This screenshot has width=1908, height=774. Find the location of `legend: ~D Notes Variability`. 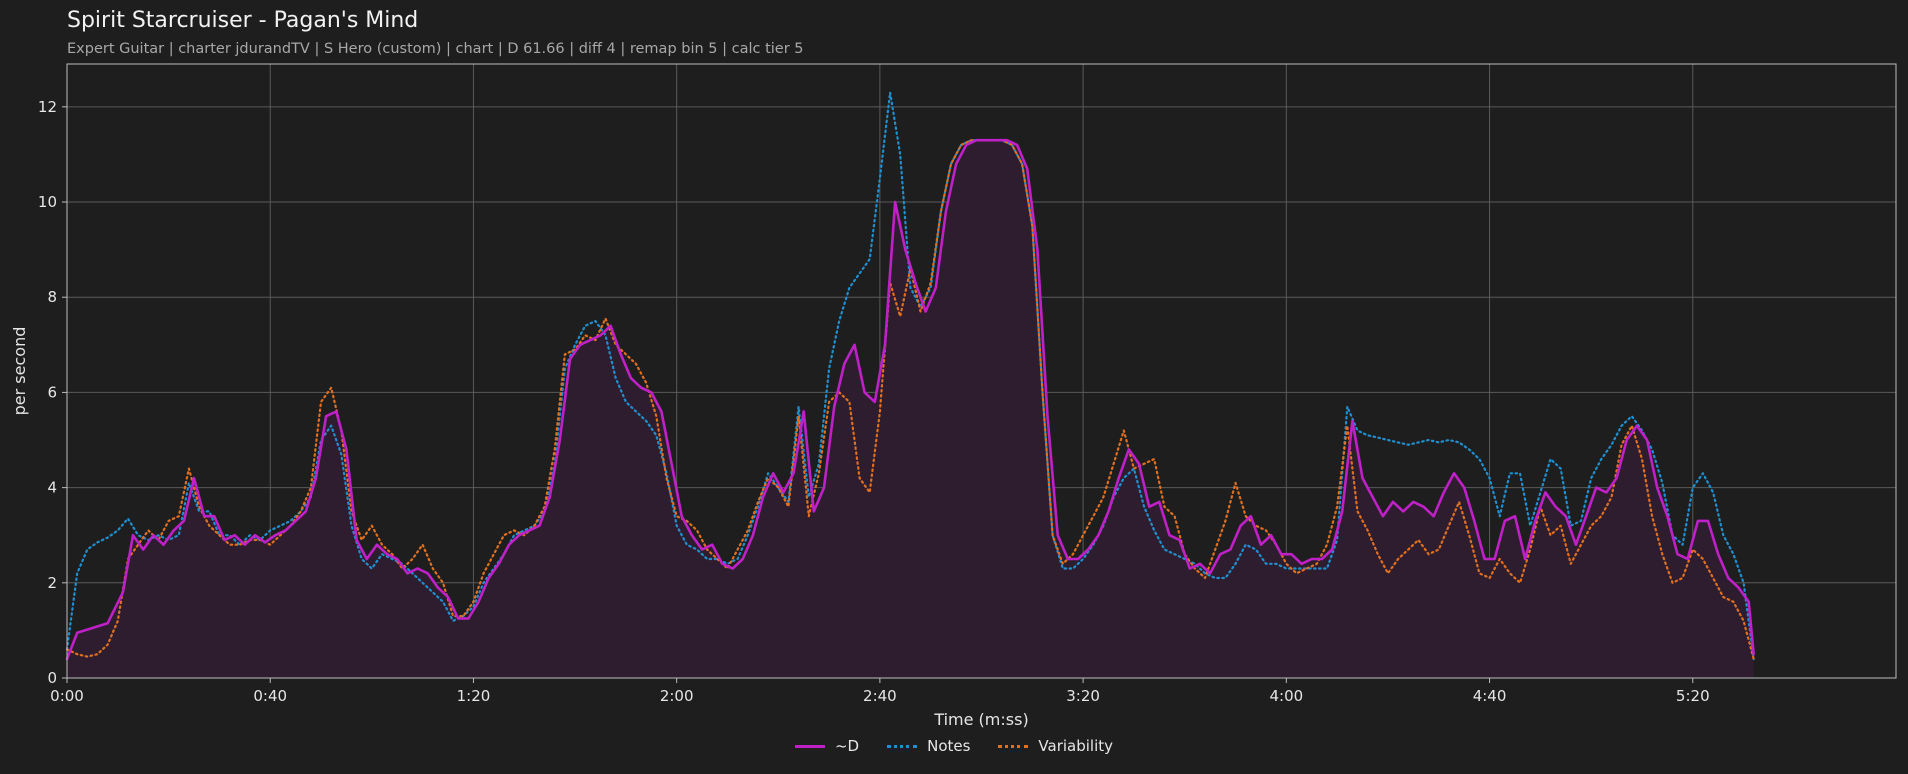

legend: ~D Notes Variability is located at coordinates (954, 746).